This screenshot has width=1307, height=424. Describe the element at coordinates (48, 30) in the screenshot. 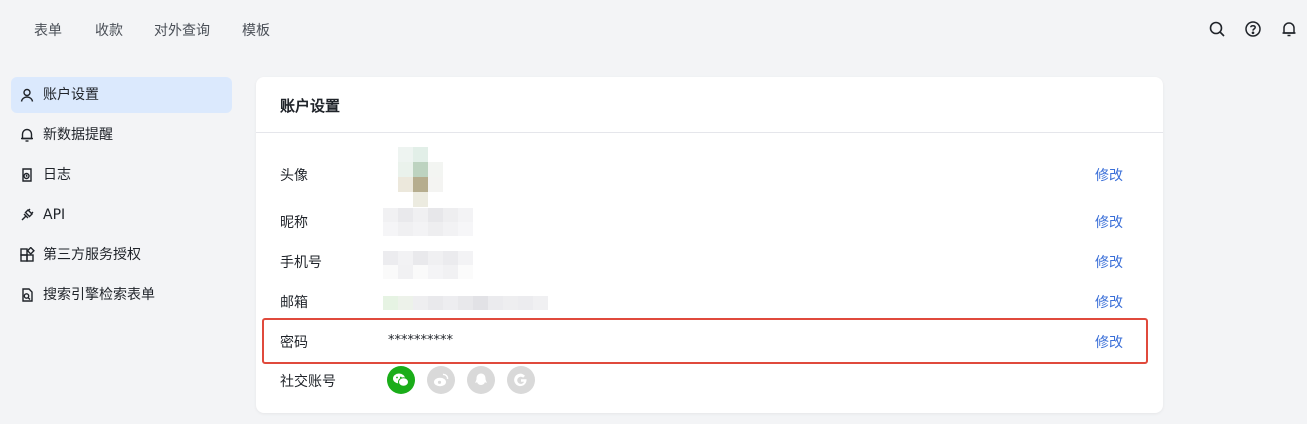

I see `tab-form: 表单` at that location.